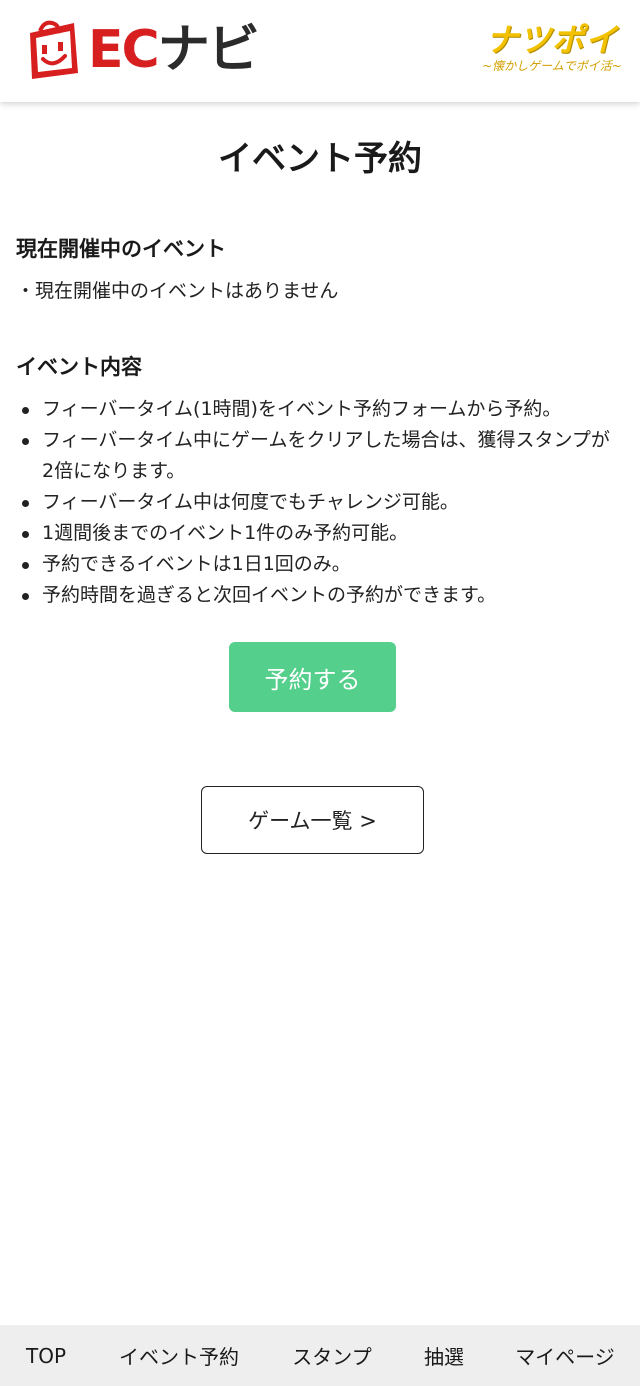 The height and width of the screenshot is (1386, 640). What do you see at coordinates (79, 367) in the screenshot?
I see `event-details-heading: イベント内容` at bounding box center [79, 367].